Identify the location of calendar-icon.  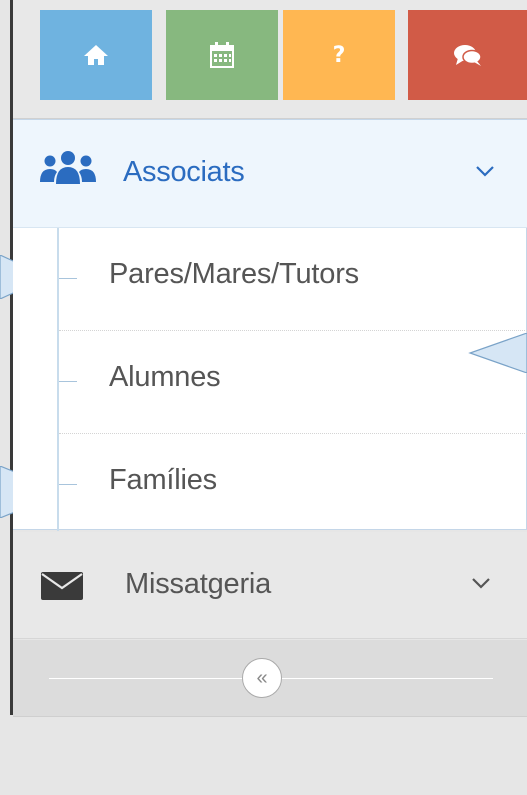
(222, 55).